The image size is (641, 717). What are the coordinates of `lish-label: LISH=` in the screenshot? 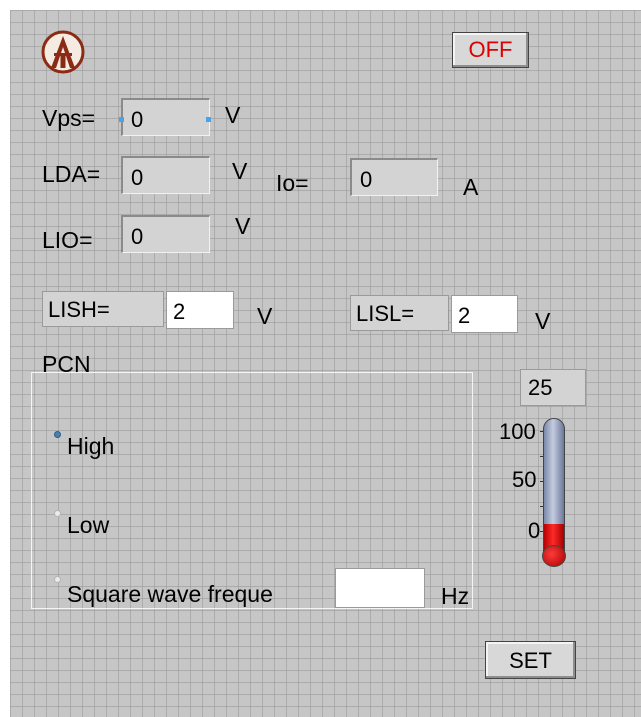 It's located at (103, 309).